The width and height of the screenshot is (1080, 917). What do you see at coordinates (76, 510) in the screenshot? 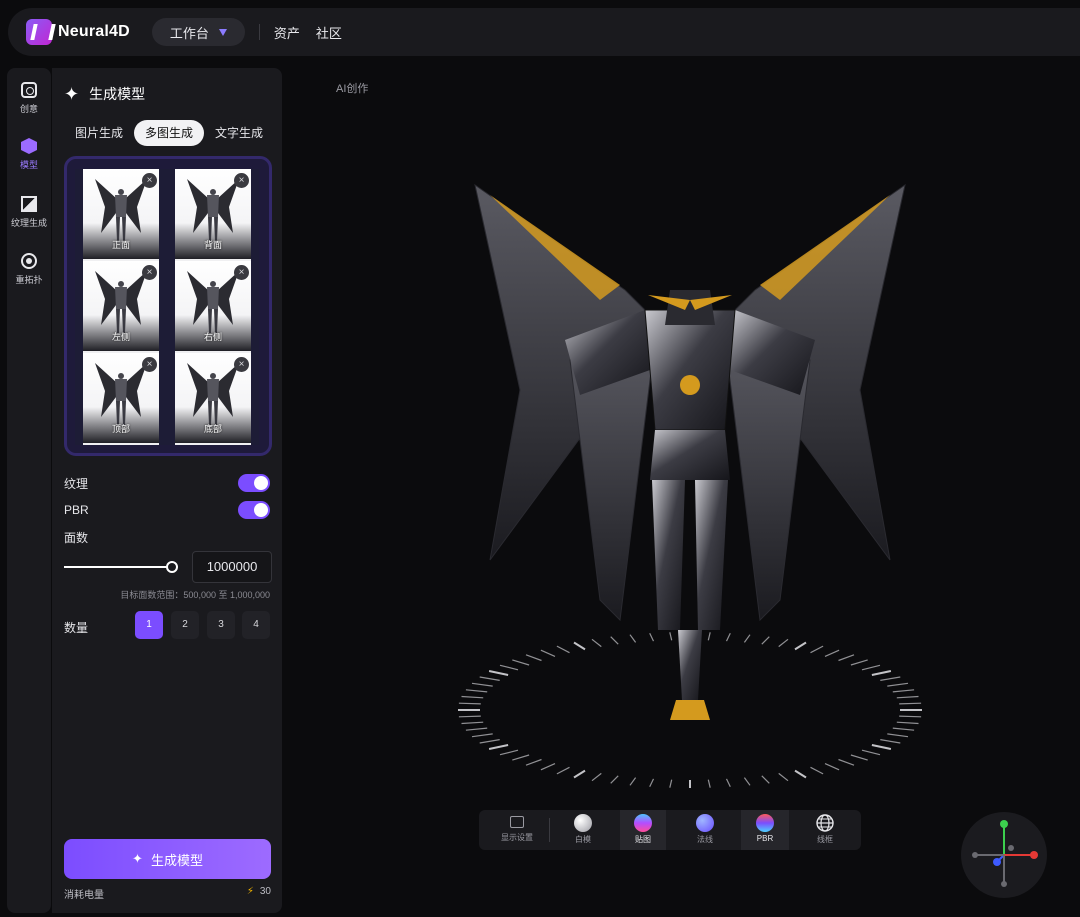
I see `pbr-label: PBR` at bounding box center [76, 510].